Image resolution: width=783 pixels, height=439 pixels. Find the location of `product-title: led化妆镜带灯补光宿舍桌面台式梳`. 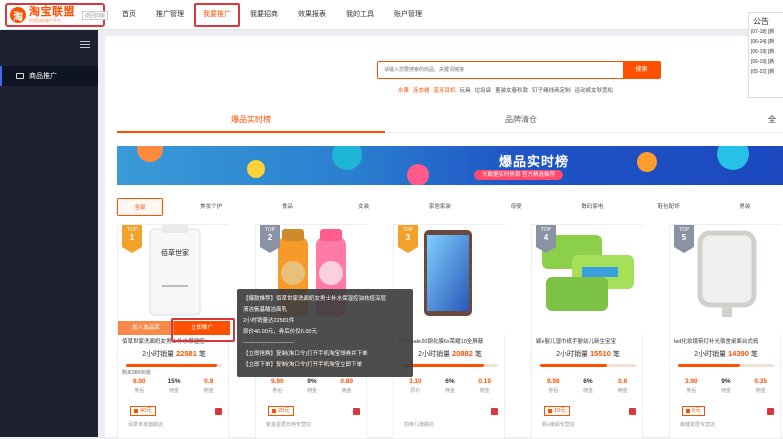

product-title: led化妆镜带灯补光宿舍桌面台式梳 is located at coordinates (726, 341).